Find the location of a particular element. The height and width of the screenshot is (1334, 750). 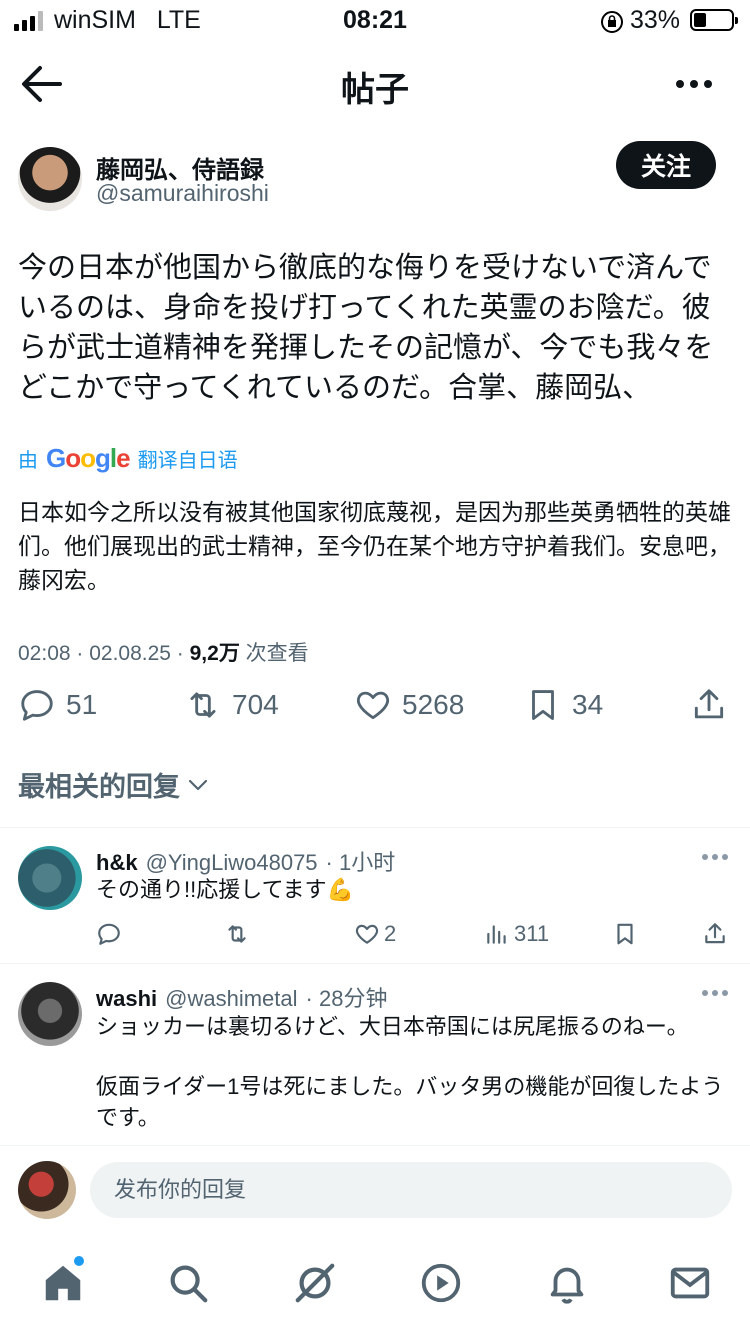

battery-icon is located at coordinates (714, 20).